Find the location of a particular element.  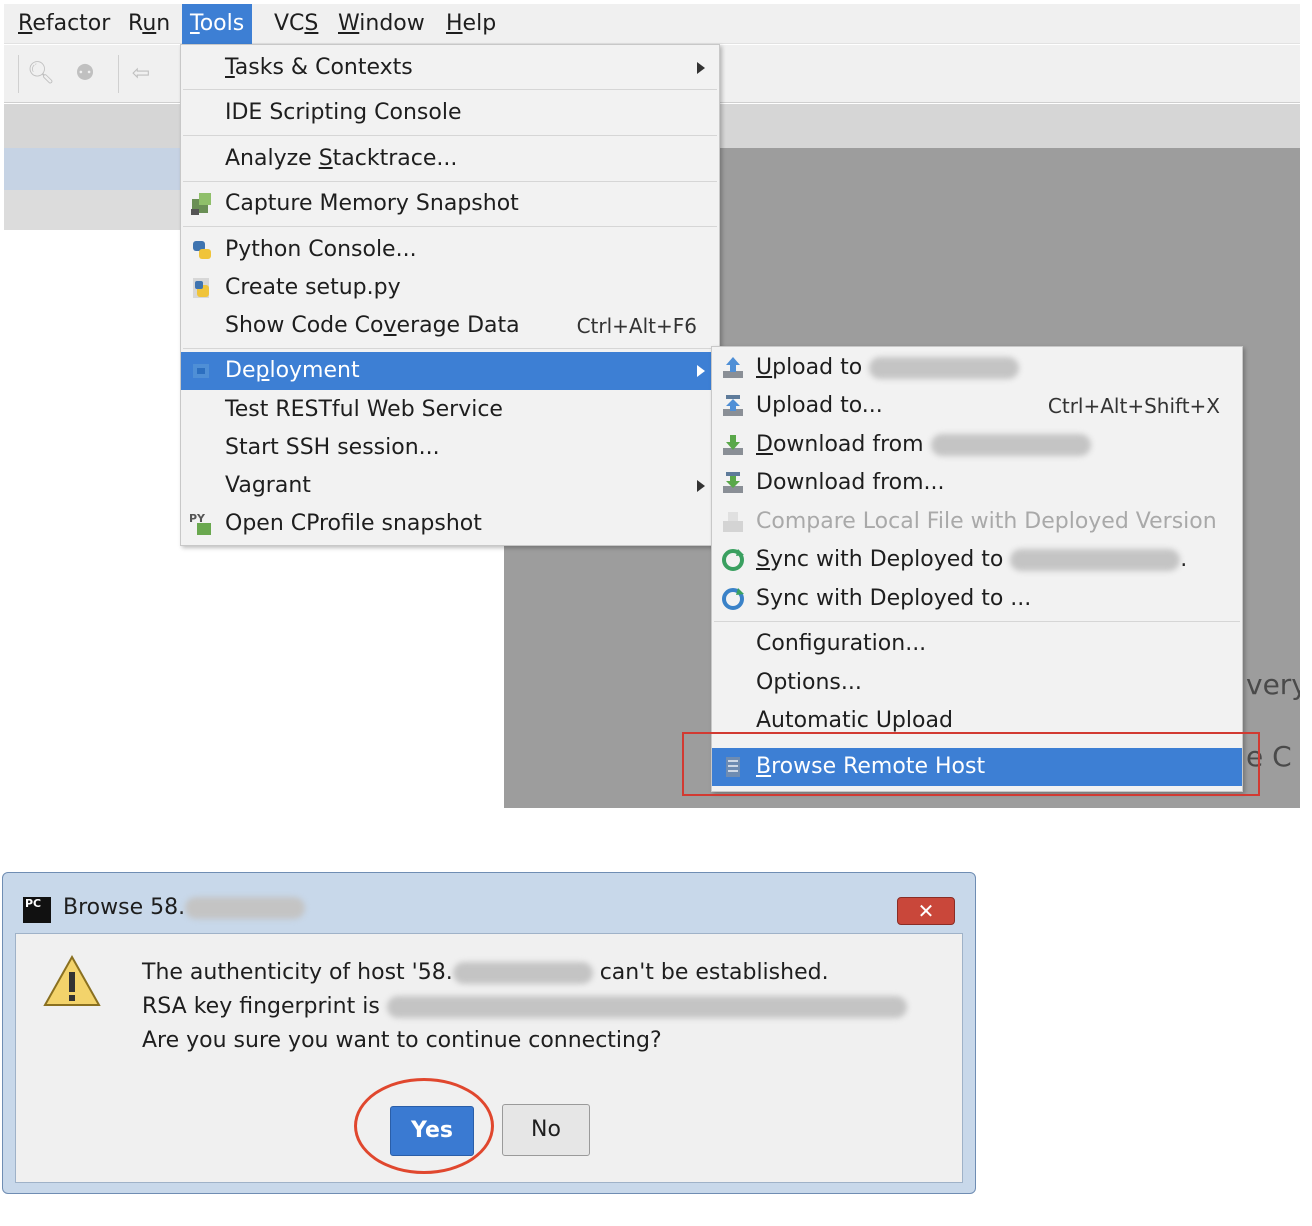

download-icon is located at coordinates (733, 445).